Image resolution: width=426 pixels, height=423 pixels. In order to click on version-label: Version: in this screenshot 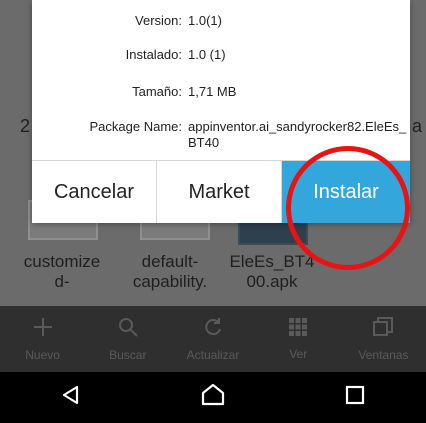, I will do `click(158, 20)`.